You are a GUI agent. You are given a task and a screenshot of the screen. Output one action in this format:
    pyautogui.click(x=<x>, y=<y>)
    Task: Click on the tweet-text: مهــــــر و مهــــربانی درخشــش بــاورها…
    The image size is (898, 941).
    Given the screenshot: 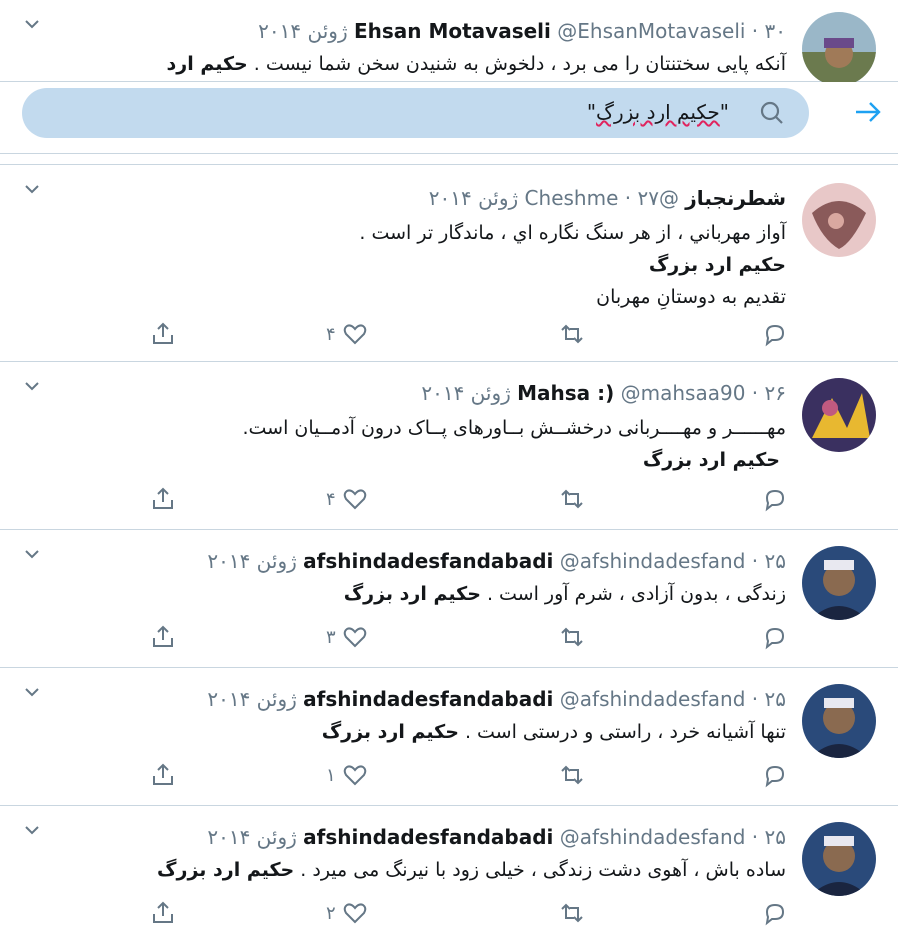 What is the action you would take?
    pyautogui.click(x=514, y=444)
    